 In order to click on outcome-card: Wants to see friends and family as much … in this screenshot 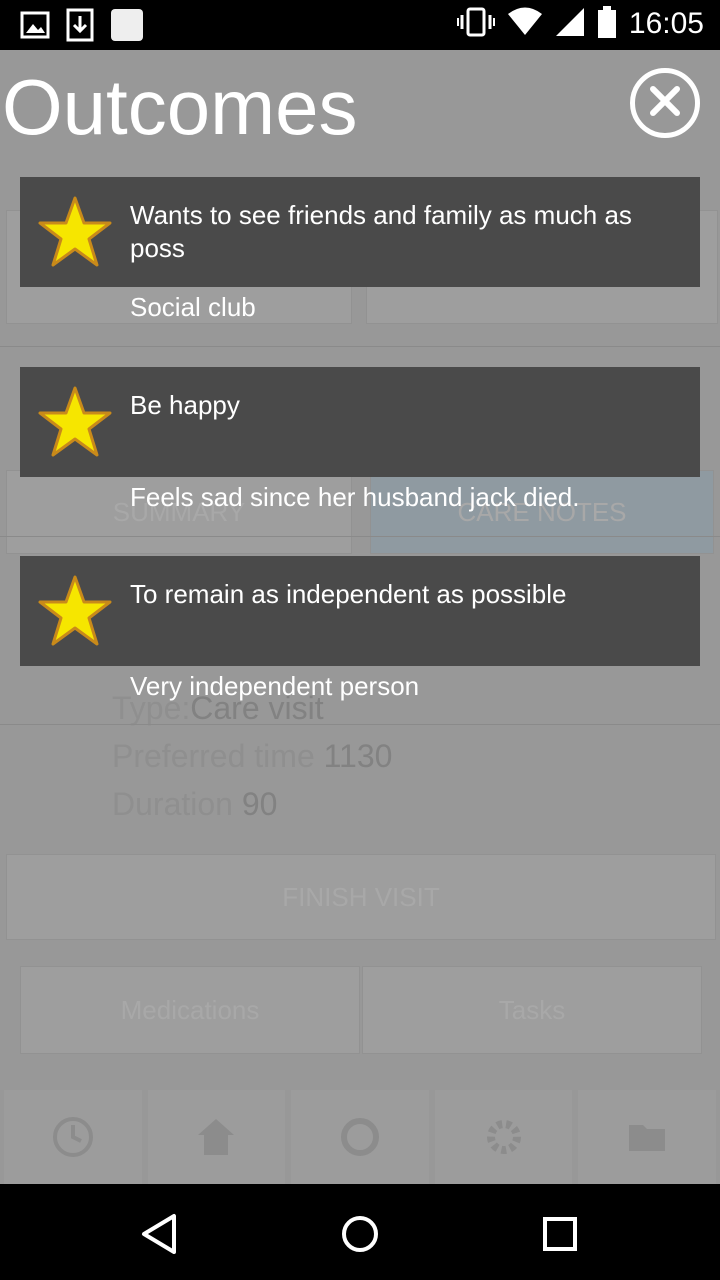, I will do `click(360, 232)`.